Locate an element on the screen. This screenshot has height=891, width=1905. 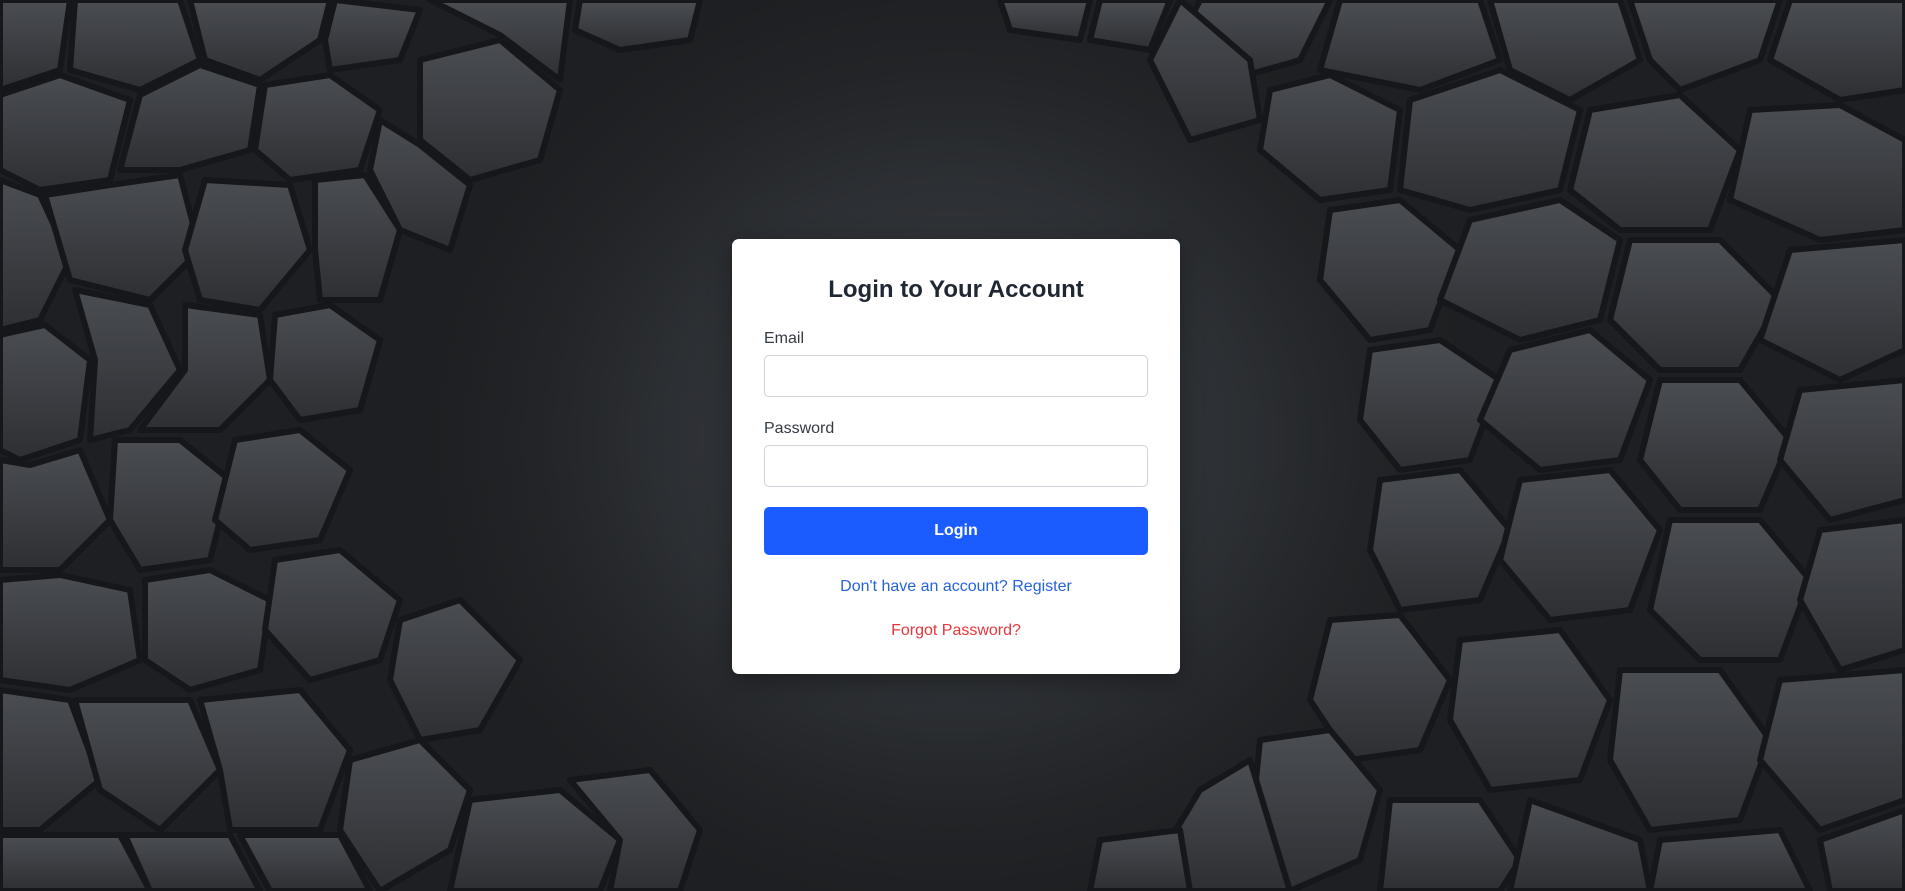
login-button: Login is located at coordinates (956, 531).